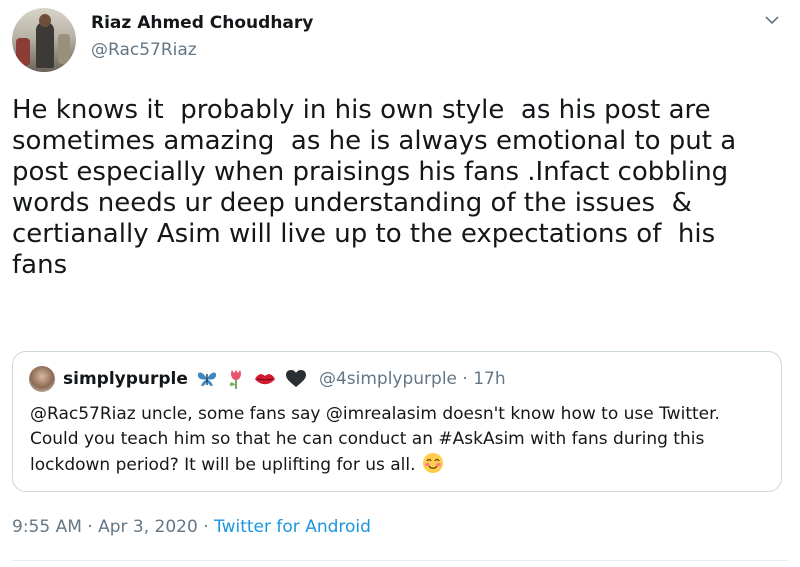 The width and height of the screenshot is (800, 567). What do you see at coordinates (489, 379) in the screenshot?
I see `quoted-time: 17h` at bounding box center [489, 379].